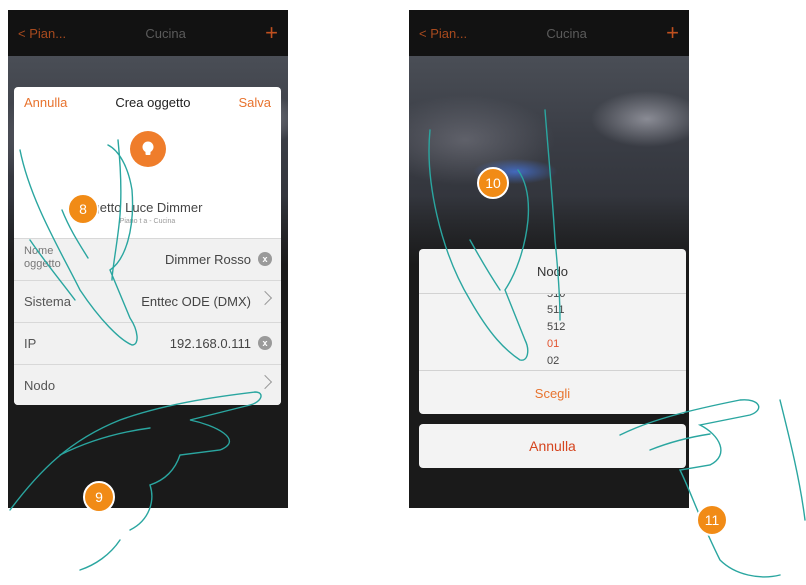 This screenshot has width=806, height=585. Describe the element at coordinates (147, 207) in the screenshot. I see `object-name: getto Luce Dimmer` at that location.